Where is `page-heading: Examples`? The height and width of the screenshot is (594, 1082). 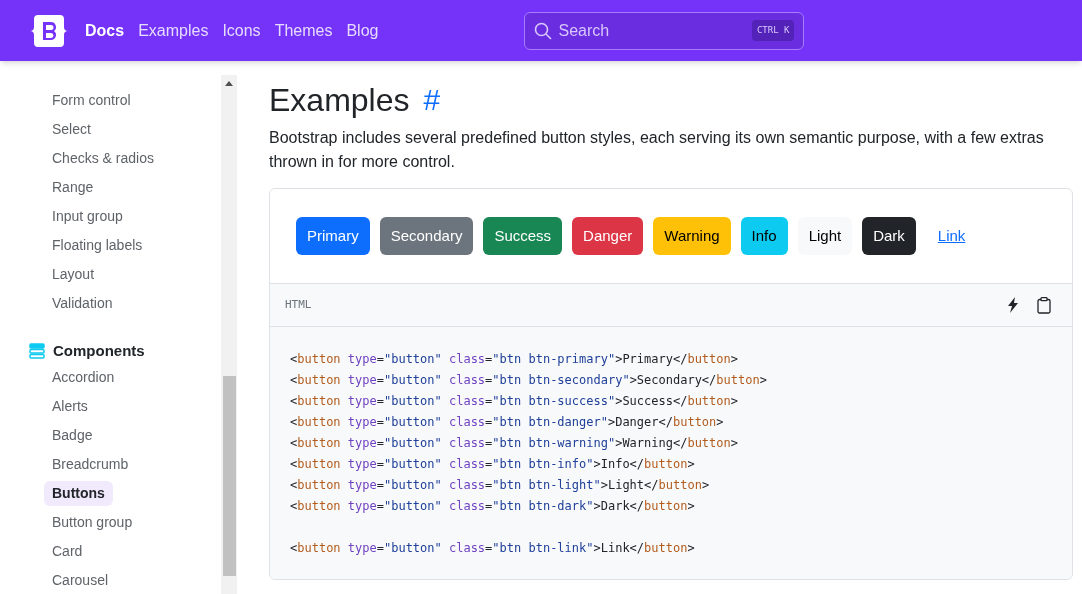 page-heading: Examples is located at coordinates (339, 100).